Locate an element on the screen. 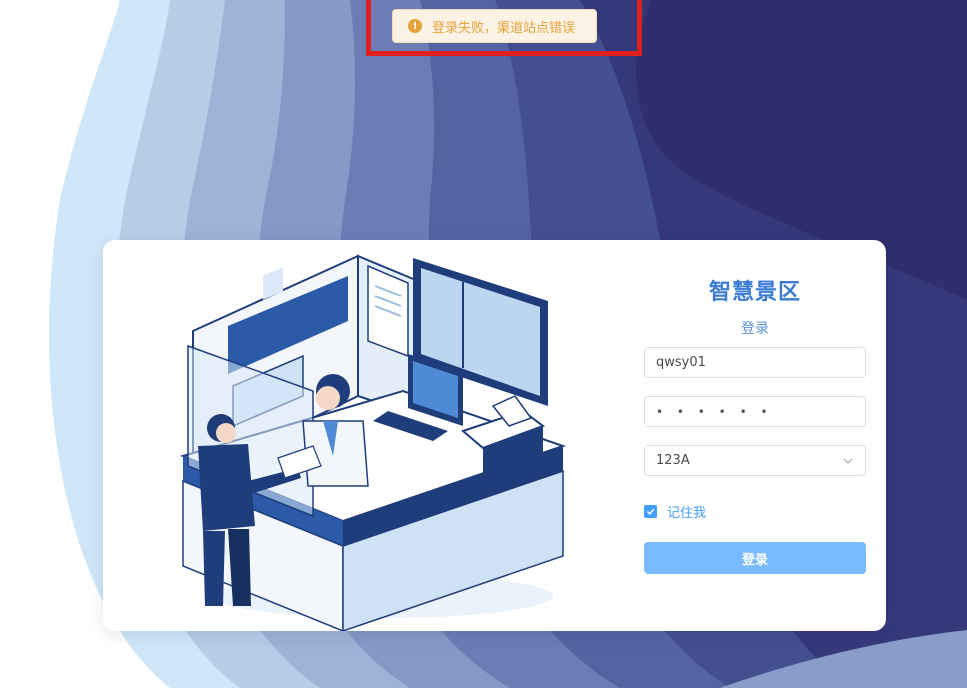  toast-highlight-box is located at coordinates (504, 28).